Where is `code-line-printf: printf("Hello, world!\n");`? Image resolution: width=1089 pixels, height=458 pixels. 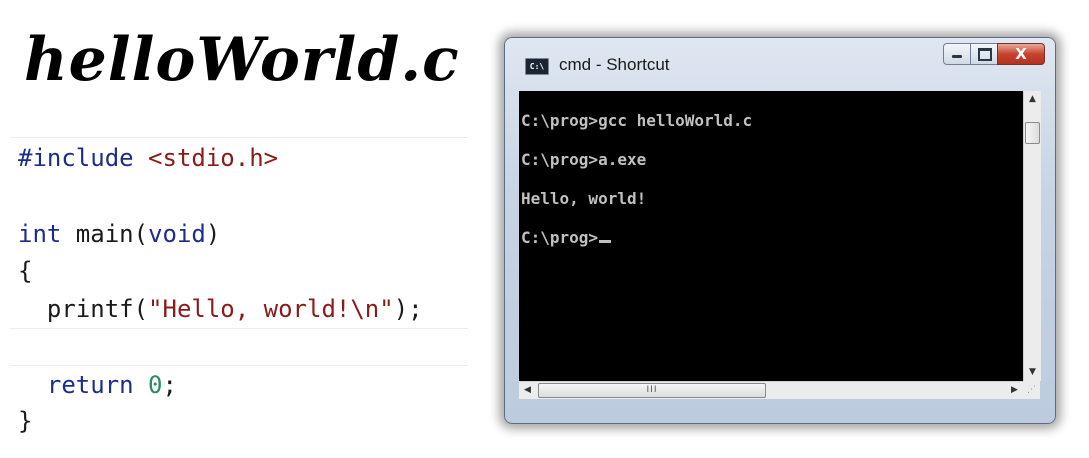
code-line-printf: printf("Hello, world!\n"); is located at coordinates (220, 309).